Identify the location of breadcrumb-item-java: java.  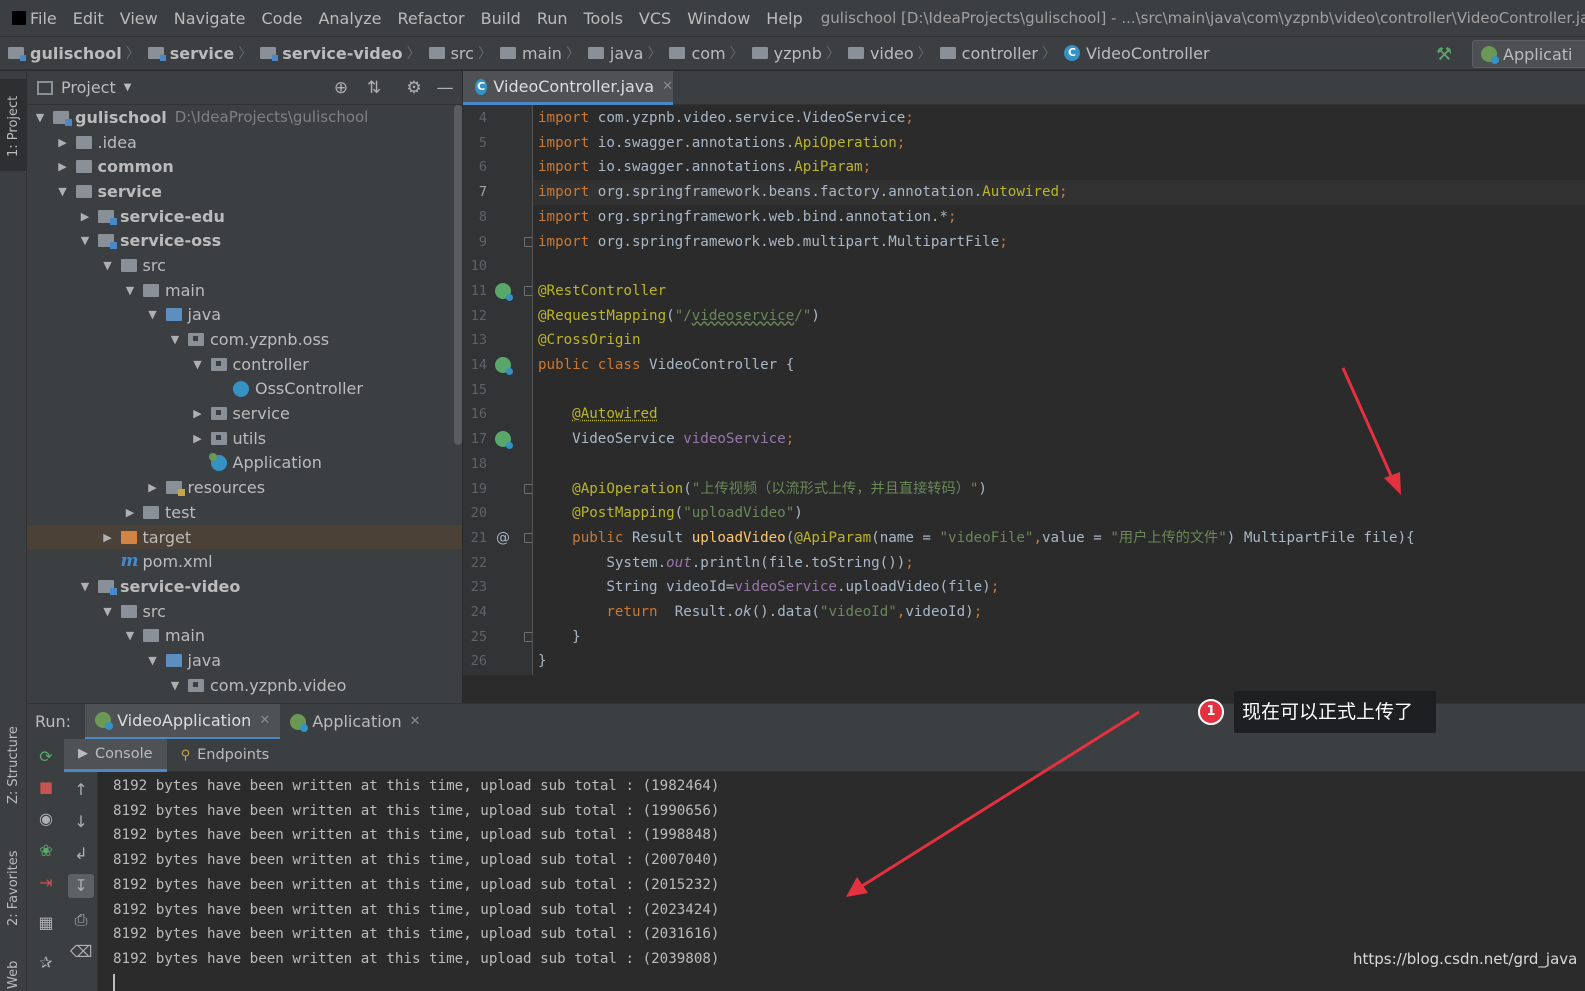
(614, 53).